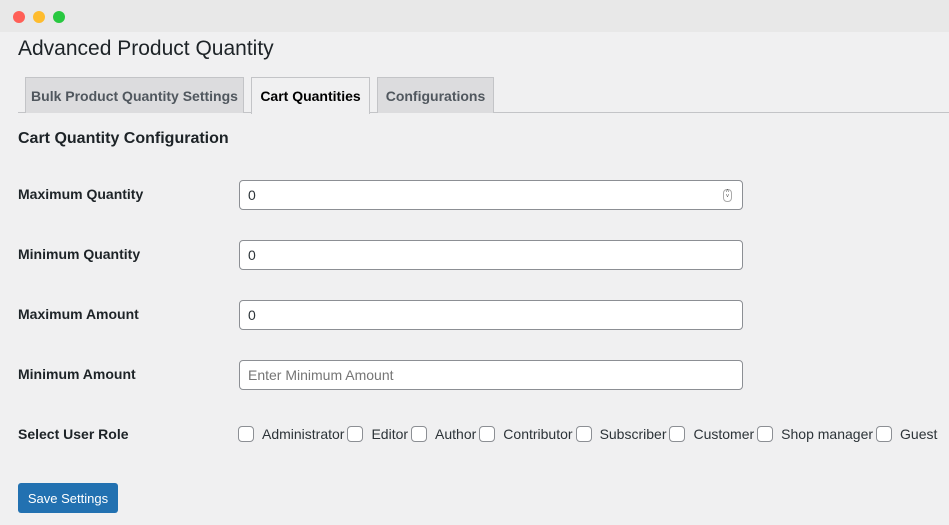 The width and height of the screenshot is (949, 525). I want to click on role-guest: Guest, so click(908, 434).